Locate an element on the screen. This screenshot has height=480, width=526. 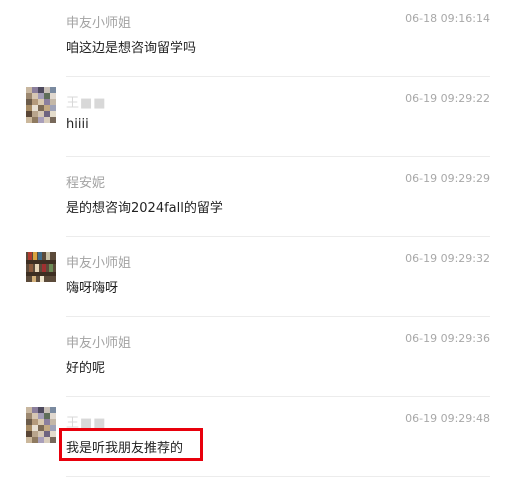
message-text: 咱这边是想咨询留学吗 is located at coordinates (131, 48).